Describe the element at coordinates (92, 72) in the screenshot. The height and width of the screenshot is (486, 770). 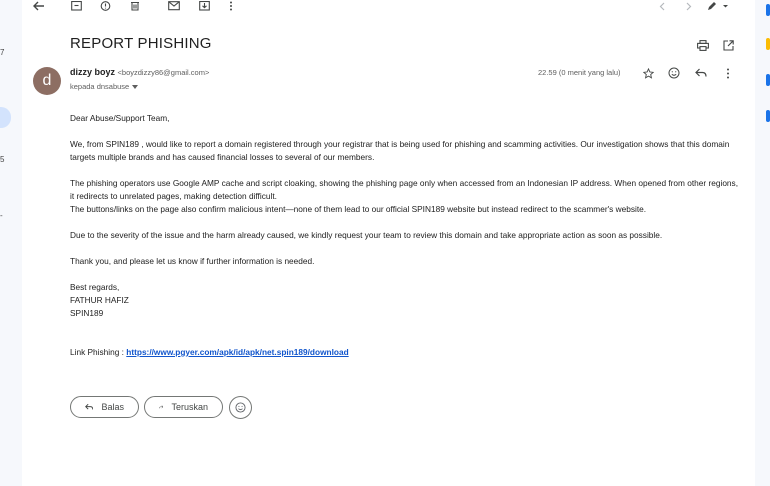
I see `sender-name: dizzy boyz` at that location.